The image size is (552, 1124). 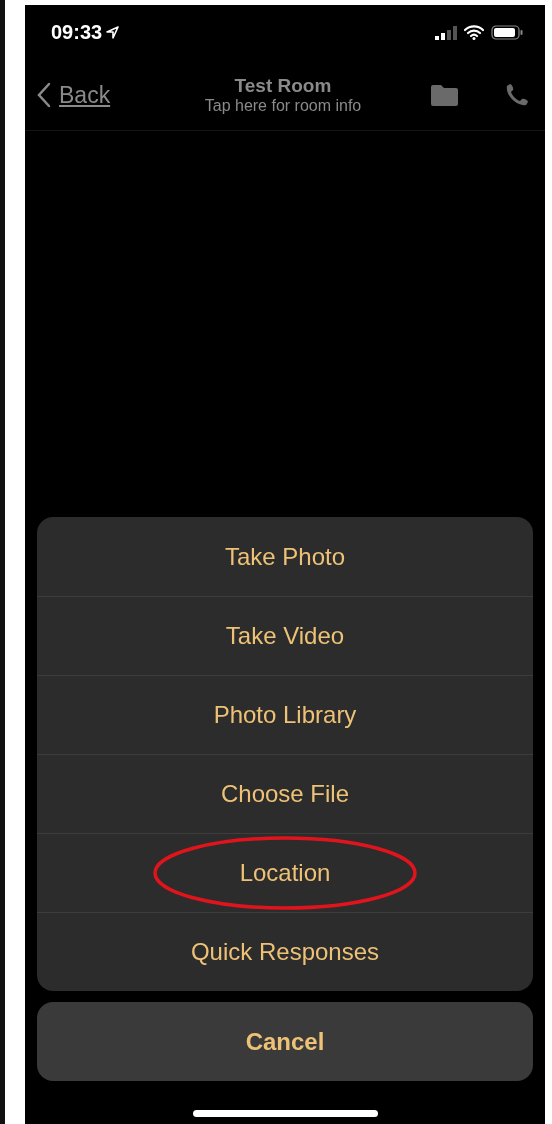 What do you see at coordinates (285, 714) in the screenshot?
I see `action-sheet-item: Photo Library` at bounding box center [285, 714].